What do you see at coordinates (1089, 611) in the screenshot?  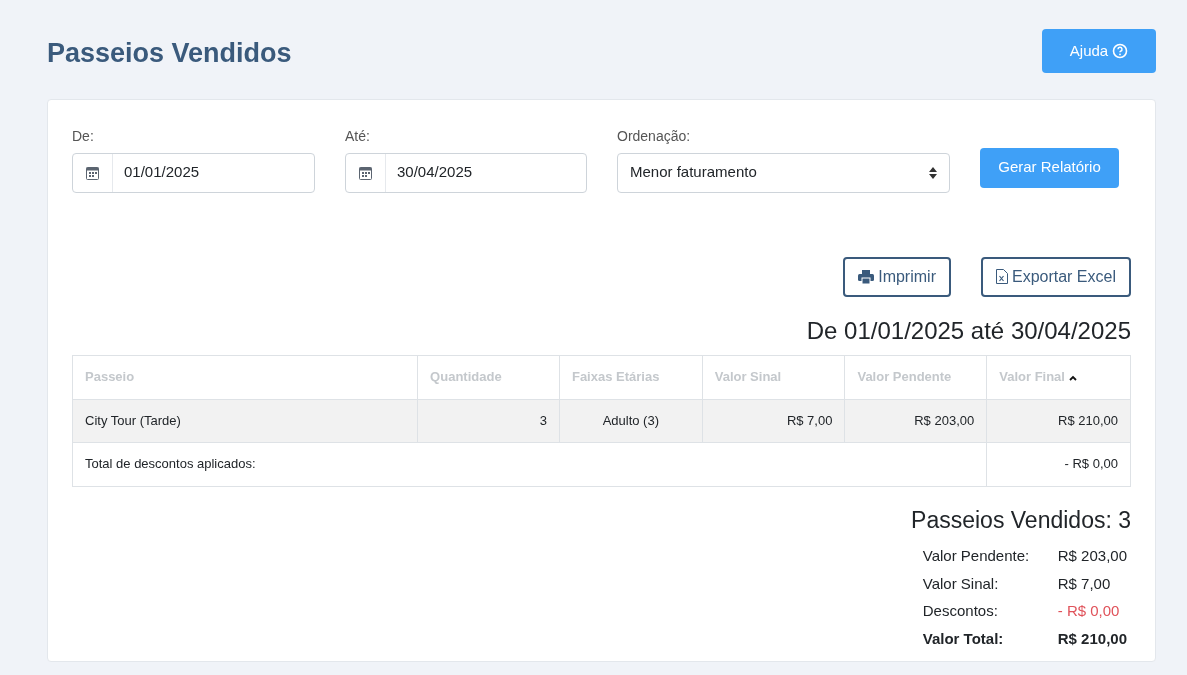 I see `summary-value: - R$ 0,00` at bounding box center [1089, 611].